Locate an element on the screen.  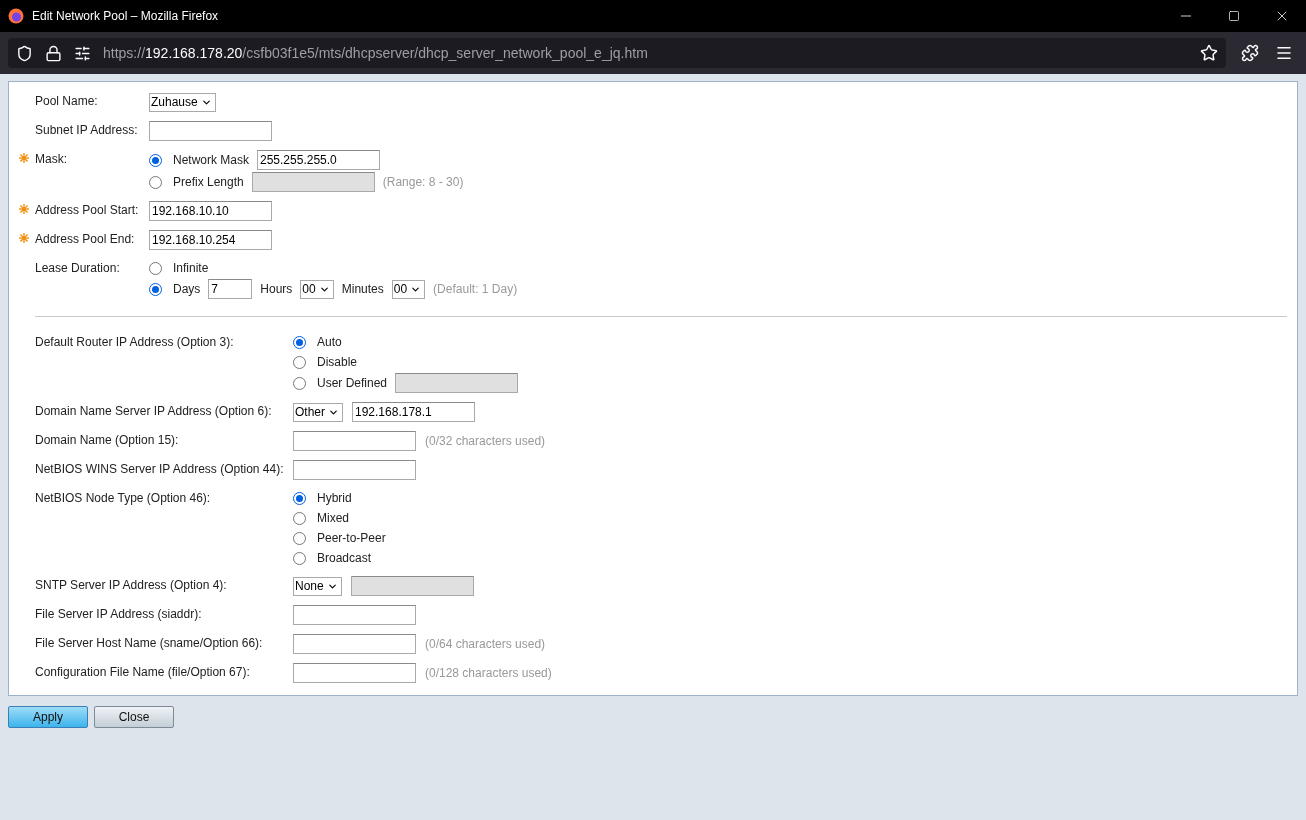
hint-text: (Default: 1 Day) is located at coordinates (475, 289).